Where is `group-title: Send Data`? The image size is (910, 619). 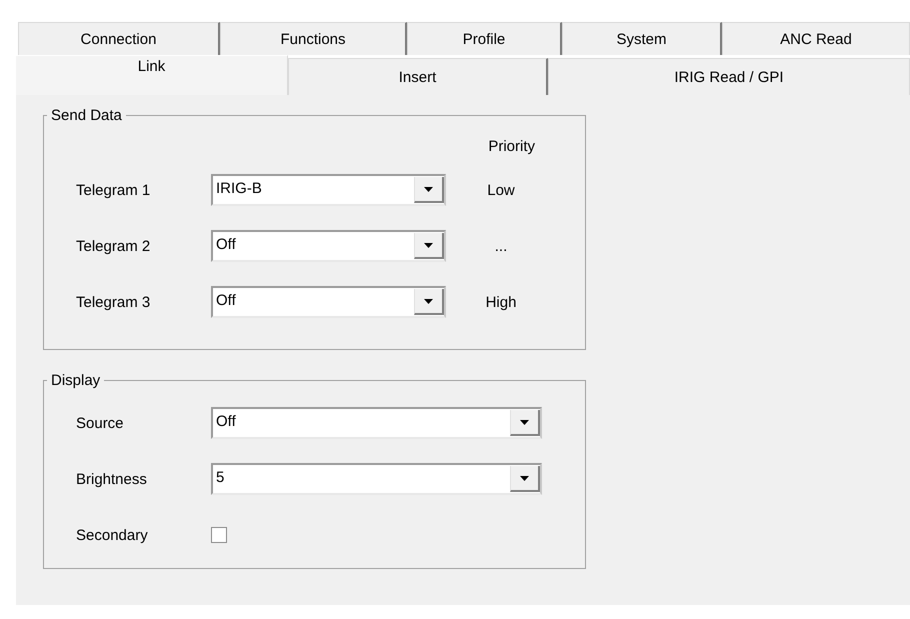 group-title: Send Data is located at coordinates (86, 115).